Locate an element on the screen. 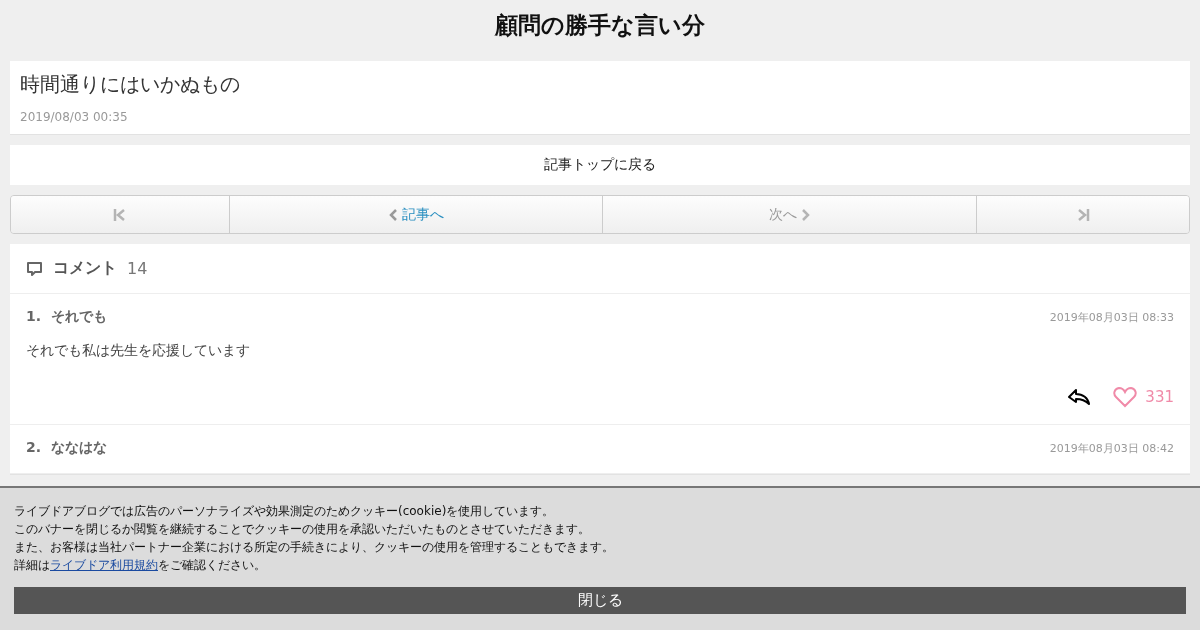 The width and height of the screenshot is (1200, 630). banner-text: 詳細はライブドア利用規約をご確認ください。 is located at coordinates (140, 565).